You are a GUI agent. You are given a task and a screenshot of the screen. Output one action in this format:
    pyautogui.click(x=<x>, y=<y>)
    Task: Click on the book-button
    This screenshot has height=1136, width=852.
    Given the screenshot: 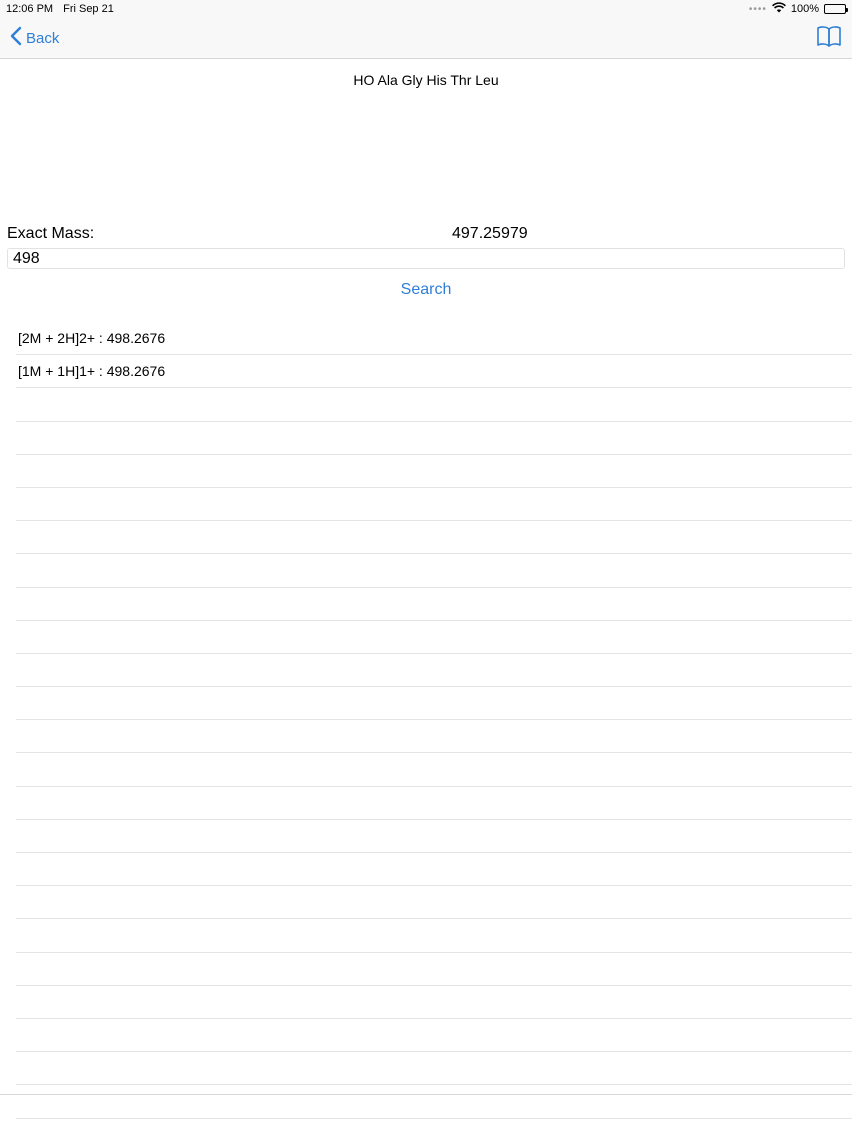 What is the action you would take?
    pyautogui.click(x=829, y=38)
    